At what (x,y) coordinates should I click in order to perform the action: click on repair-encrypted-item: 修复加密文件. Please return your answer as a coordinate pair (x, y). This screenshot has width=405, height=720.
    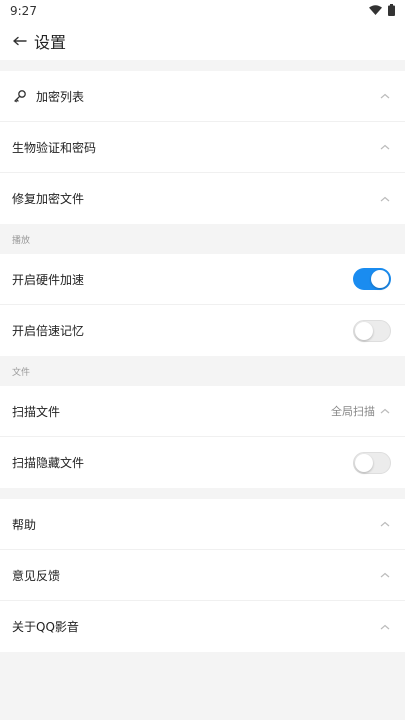
    Looking at the image, I should click on (202, 198).